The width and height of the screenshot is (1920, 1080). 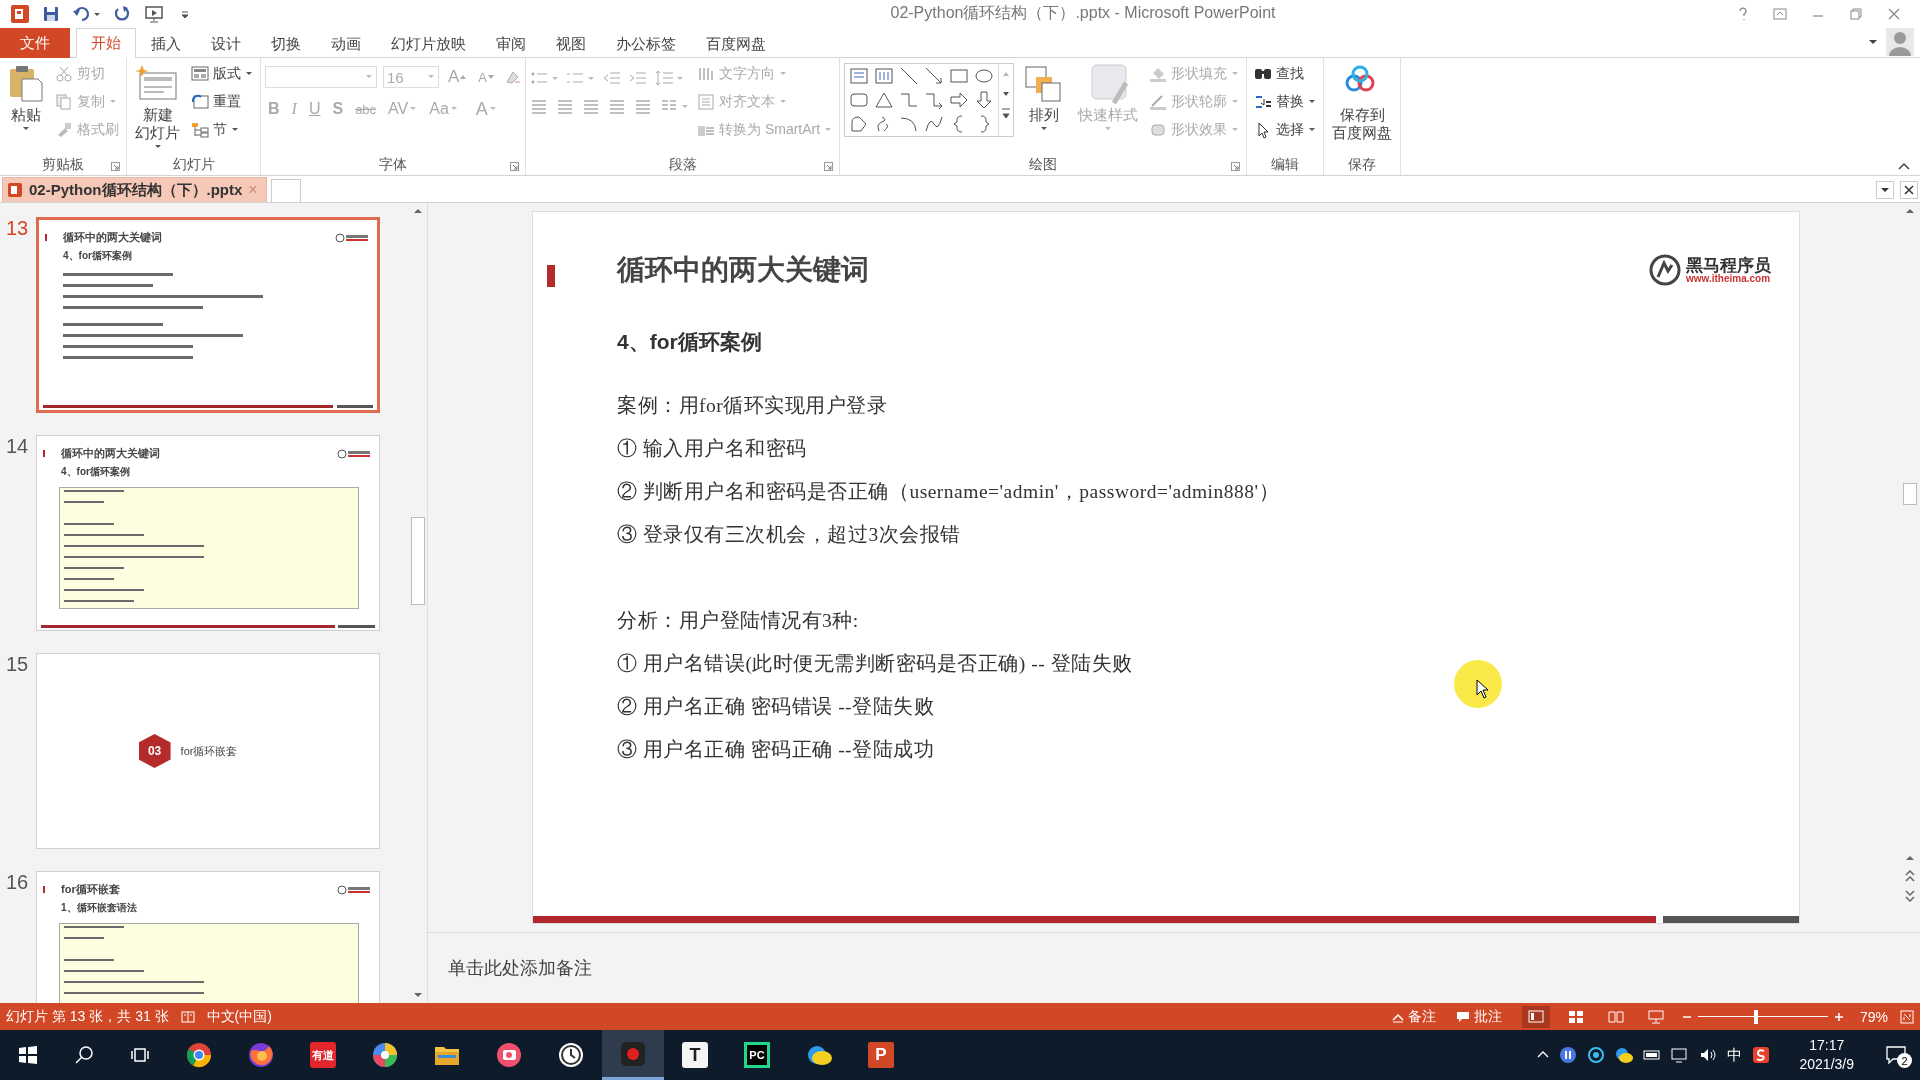 I want to click on reading-view-icon, so click(x=1615, y=1016).